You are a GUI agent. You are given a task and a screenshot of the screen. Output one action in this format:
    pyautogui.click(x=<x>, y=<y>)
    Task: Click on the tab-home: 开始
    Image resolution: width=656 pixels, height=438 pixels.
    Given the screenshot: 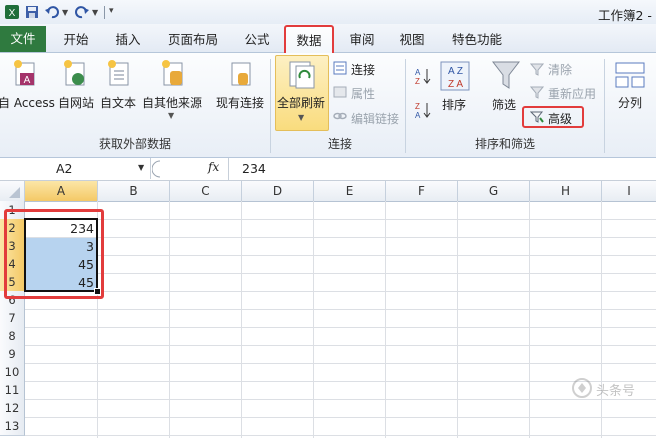 What is the action you would take?
    pyautogui.click(x=76, y=40)
    